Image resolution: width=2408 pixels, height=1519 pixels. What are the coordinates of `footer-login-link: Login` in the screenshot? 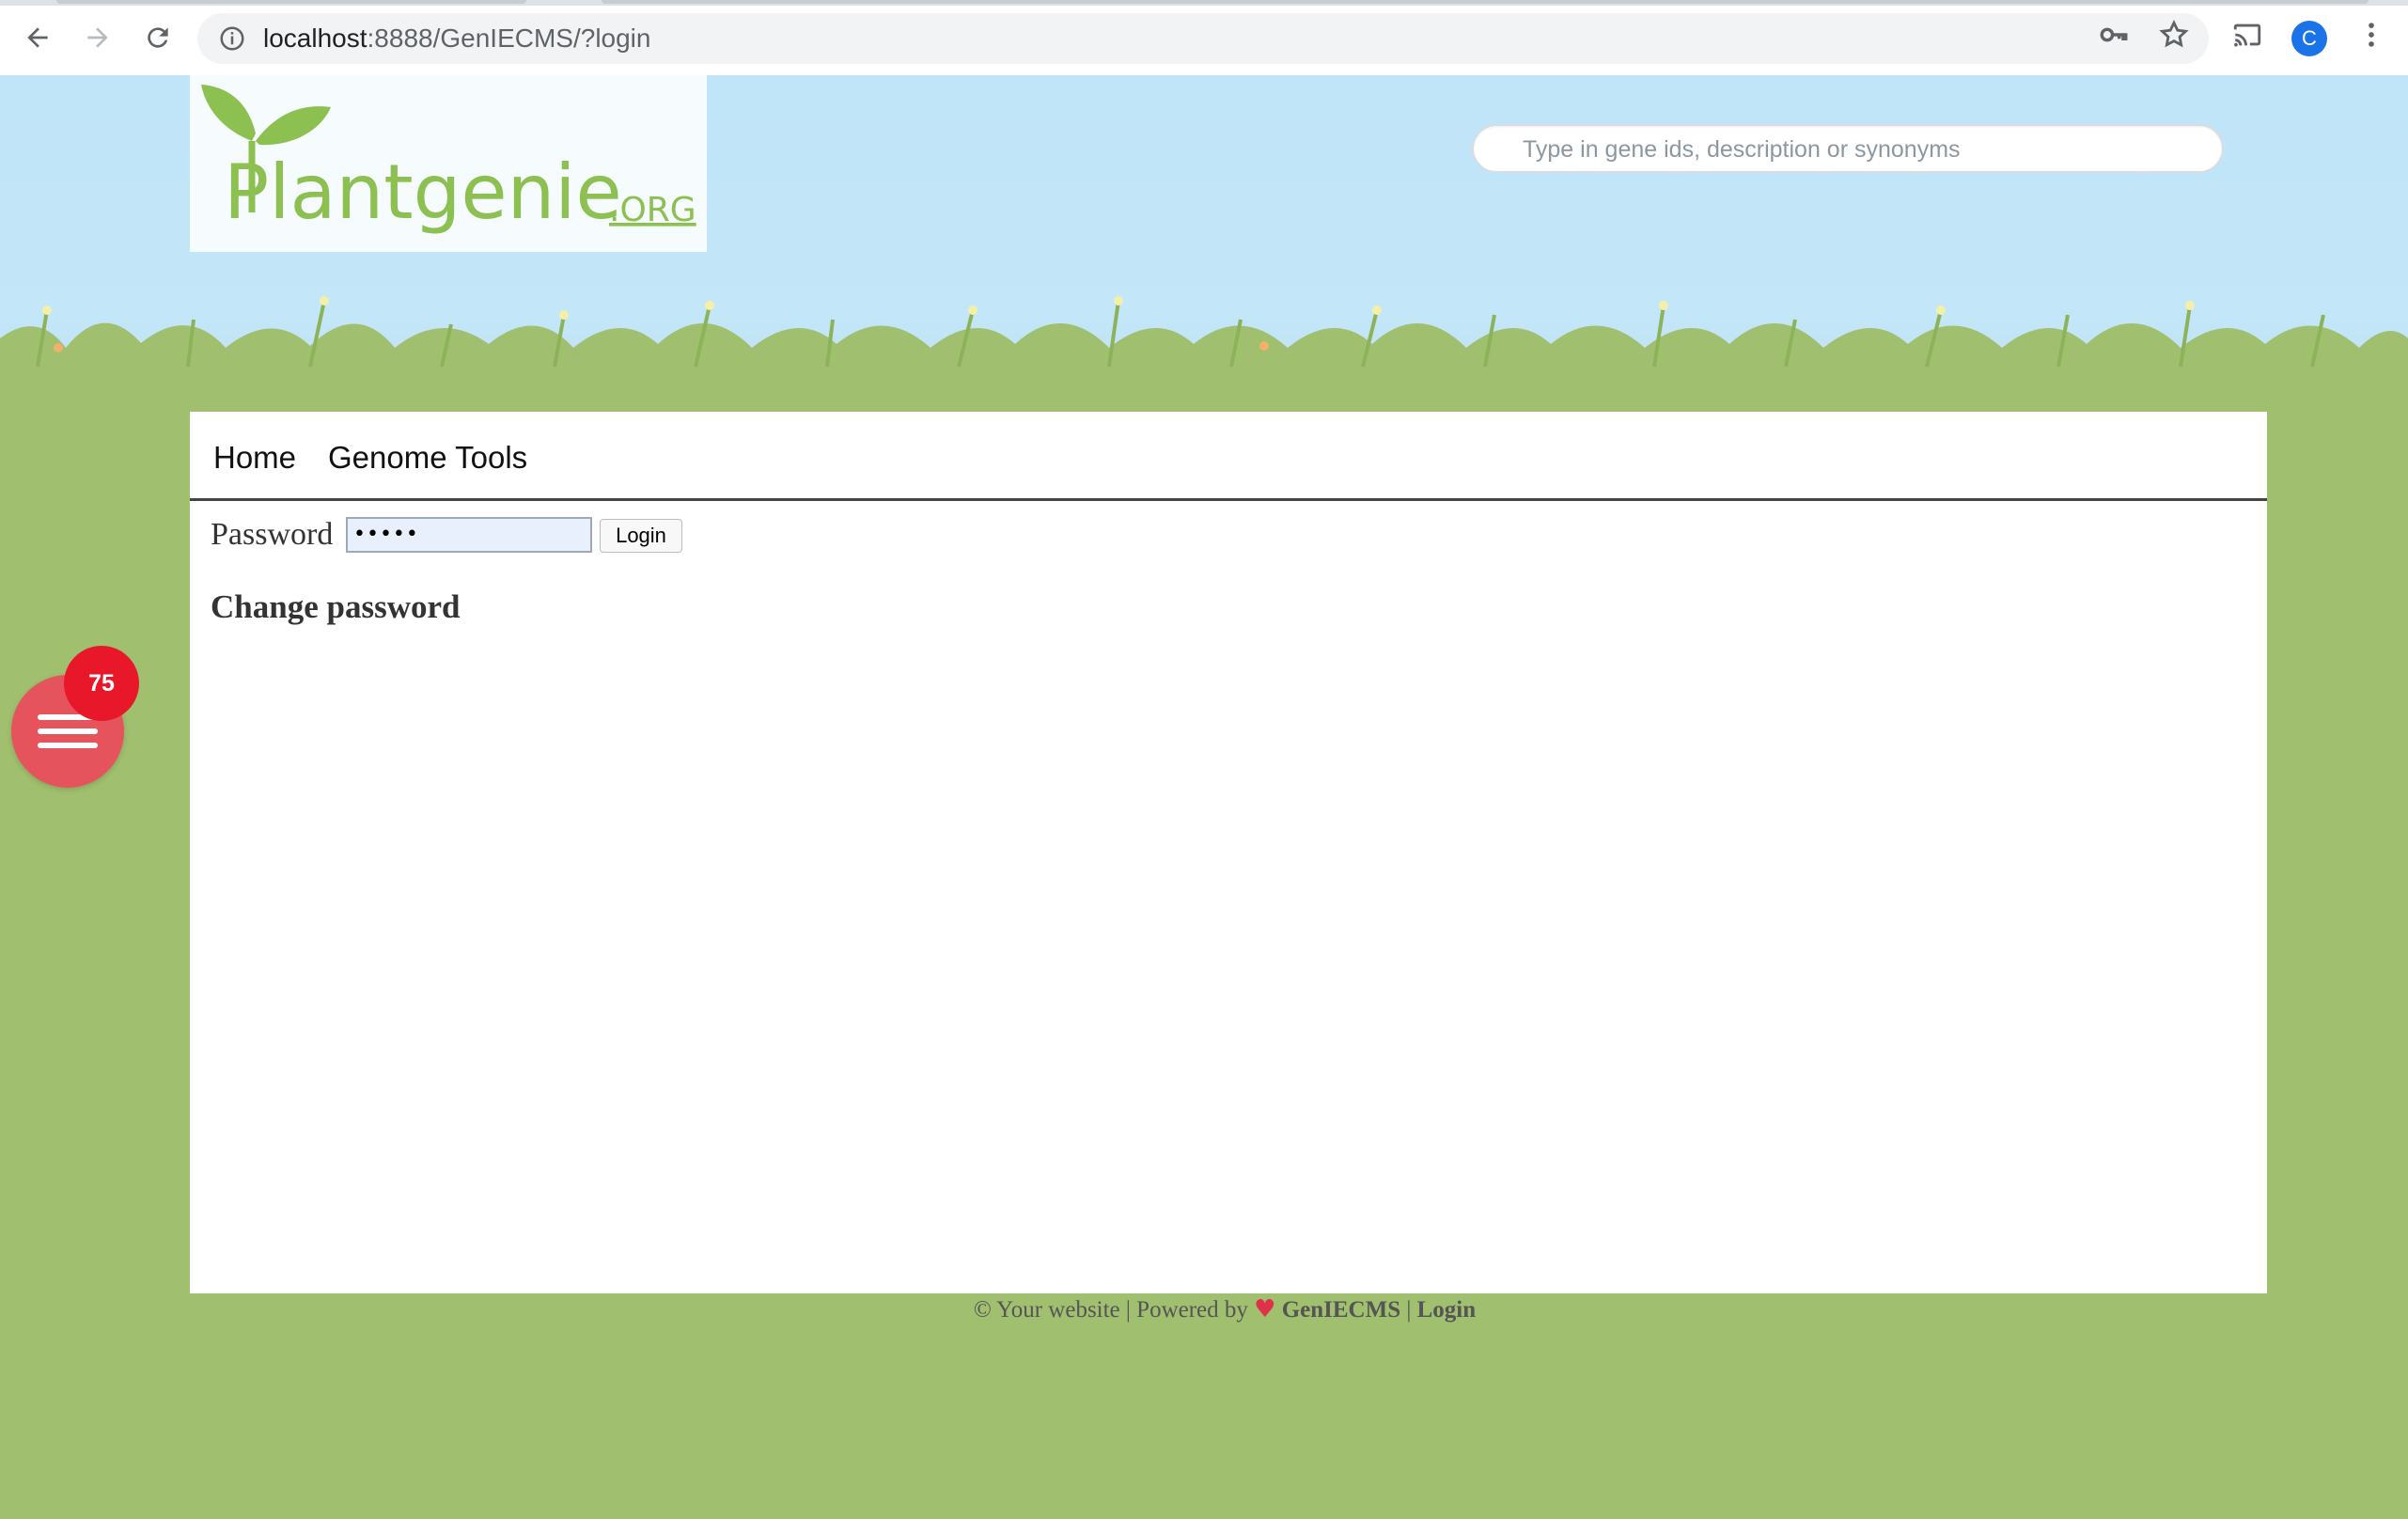 It's located at (1447, 1310).